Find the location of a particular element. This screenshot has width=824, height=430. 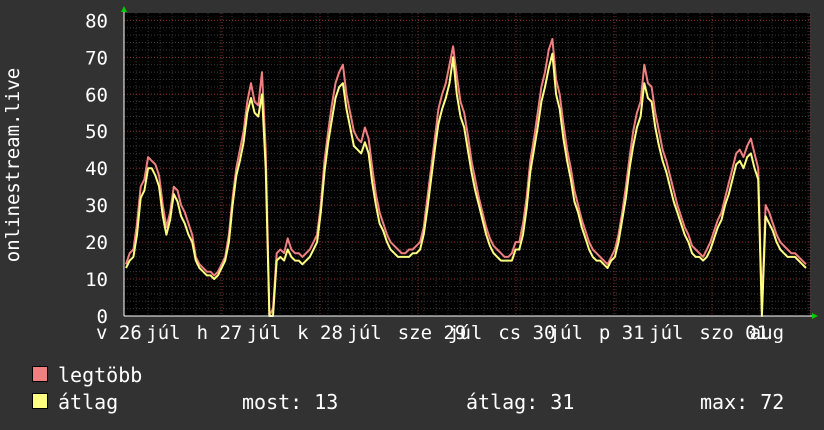

y-tick-label: 10 is located at coordinates (96, 280).